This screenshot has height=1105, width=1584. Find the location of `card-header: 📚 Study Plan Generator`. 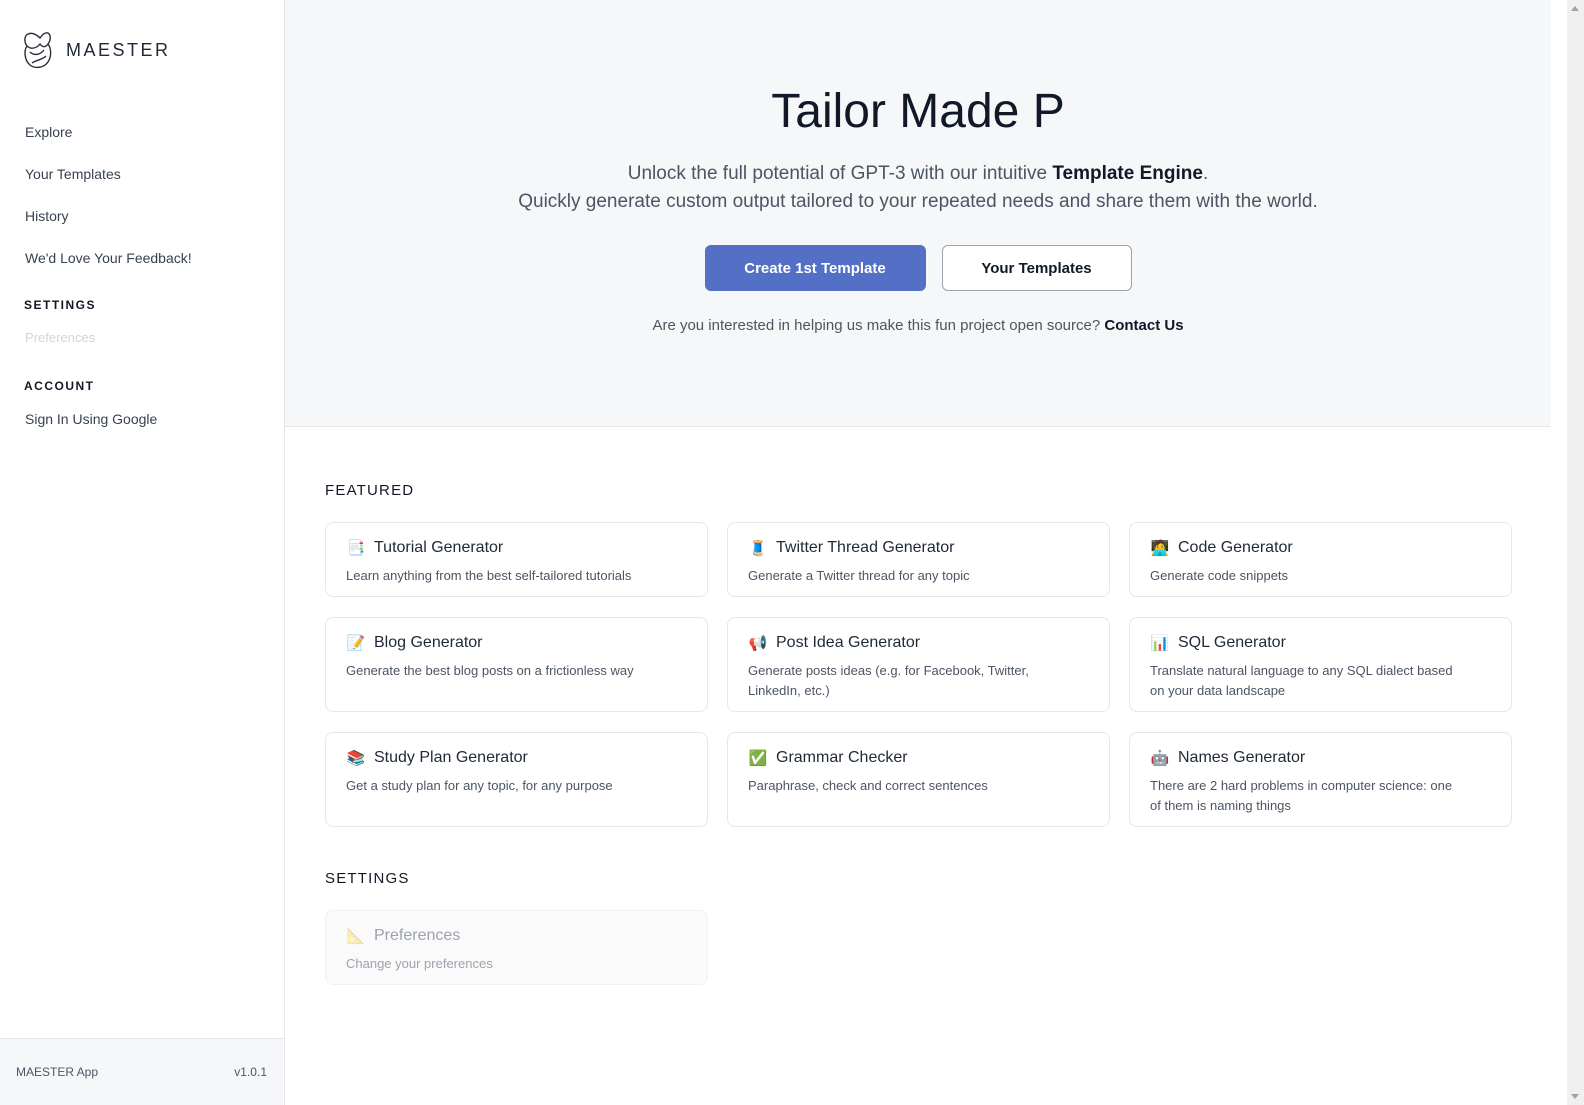

card-header: 📚 Study Plan Generator is located at coordinates (516, 758).